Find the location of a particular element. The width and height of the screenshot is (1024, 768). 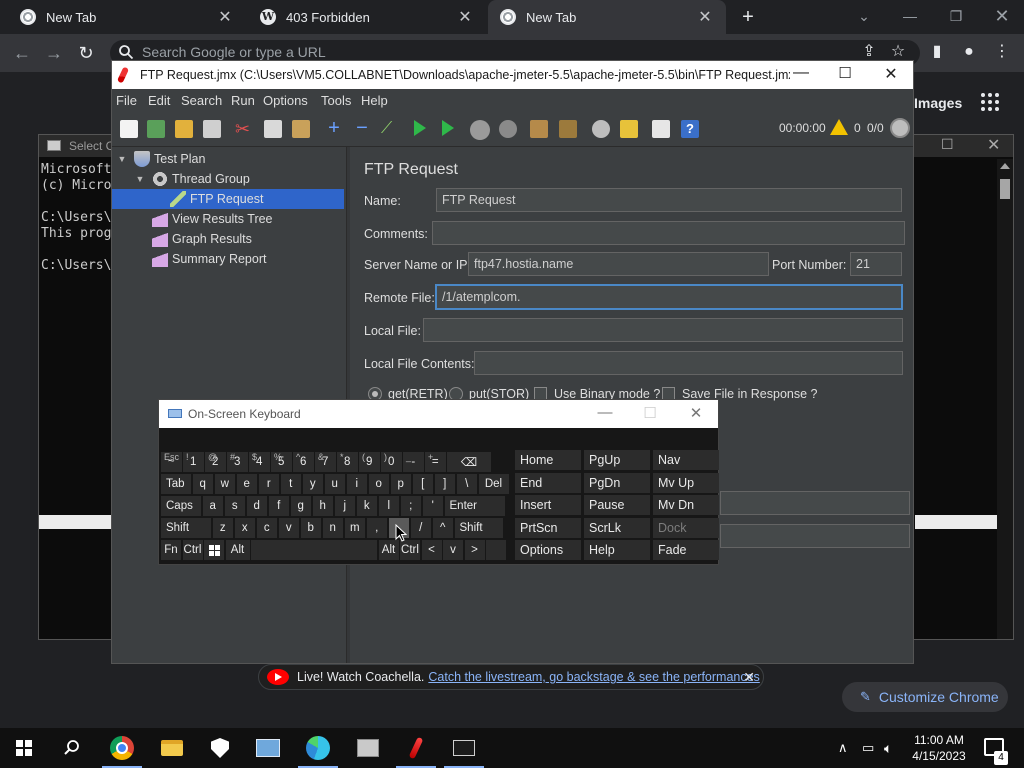

copy-icon is located at coordinates (273, 129).